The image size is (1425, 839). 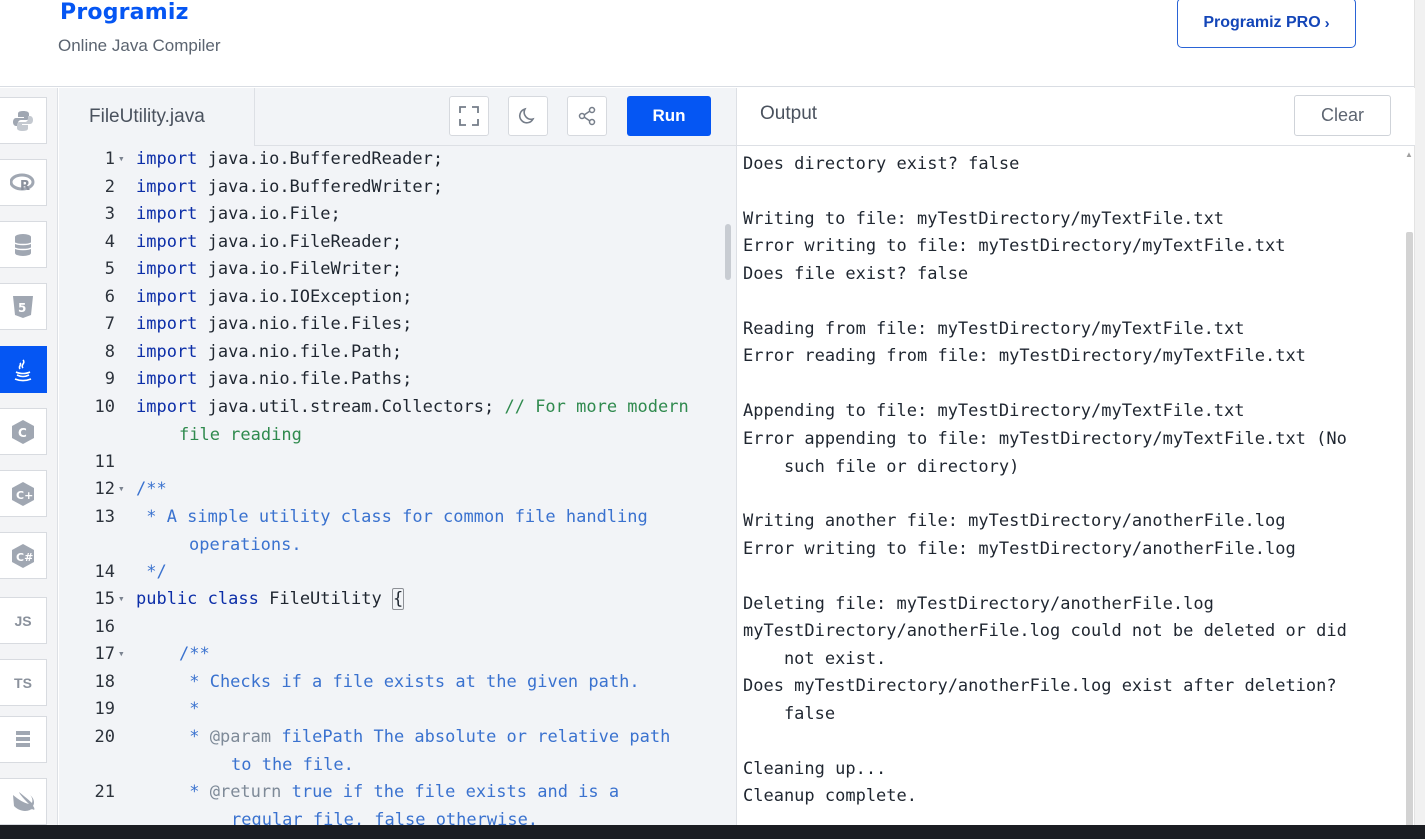 What do you see at coordinates (274, 214) in the screenshot?
I see `code-text: java.io.File;` at bounding box center [274, 214].